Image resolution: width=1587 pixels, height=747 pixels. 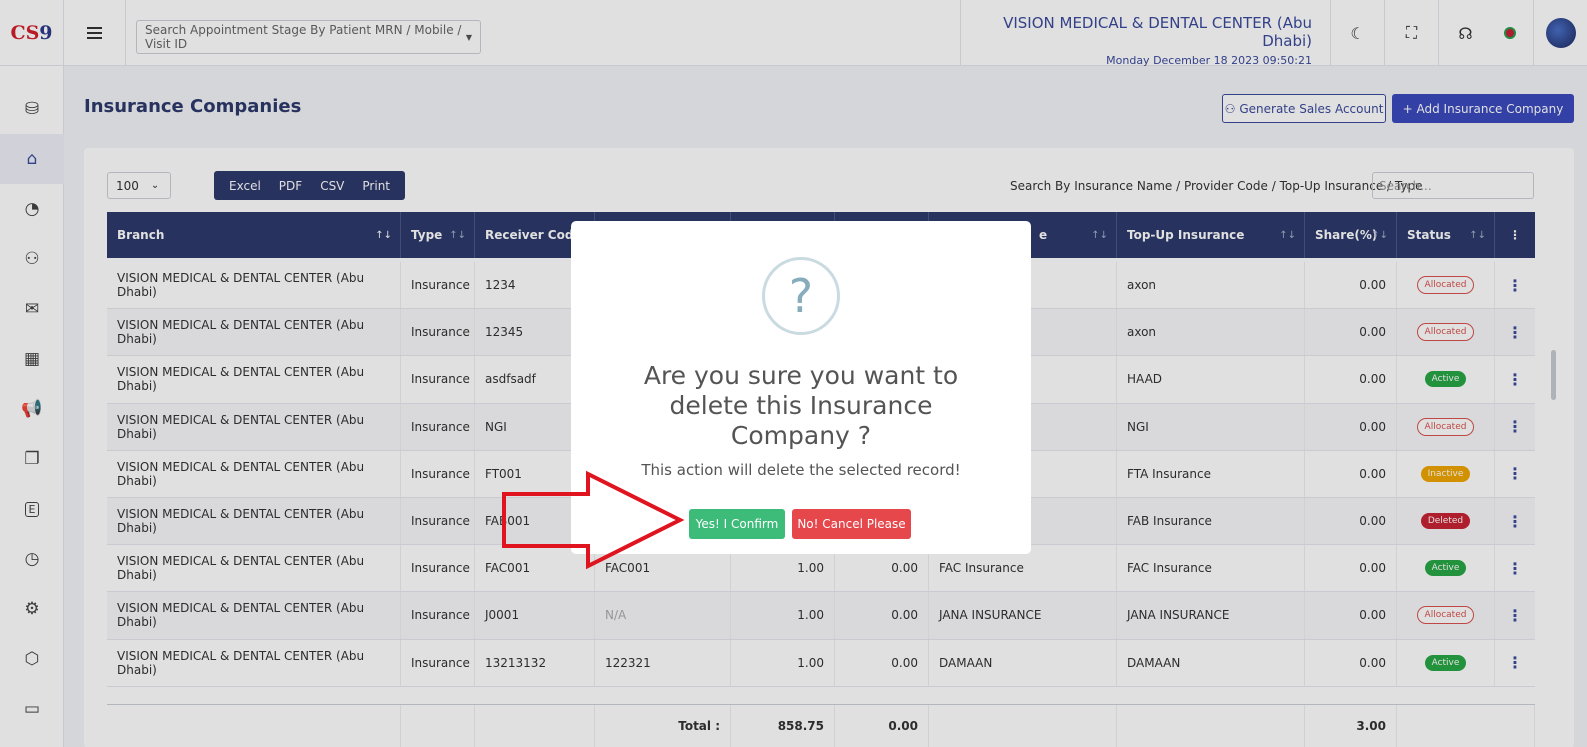 I want to click on cancel-button: No! Cancel Please, so click(x=851, y=524).